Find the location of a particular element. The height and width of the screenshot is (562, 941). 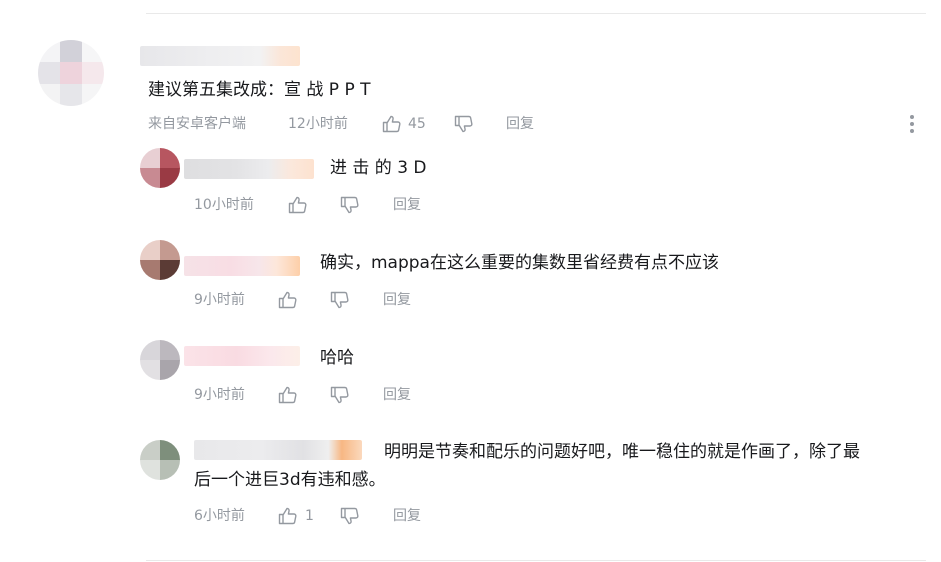

timestamp: 12小时前 is located at coordinates (318, 124).